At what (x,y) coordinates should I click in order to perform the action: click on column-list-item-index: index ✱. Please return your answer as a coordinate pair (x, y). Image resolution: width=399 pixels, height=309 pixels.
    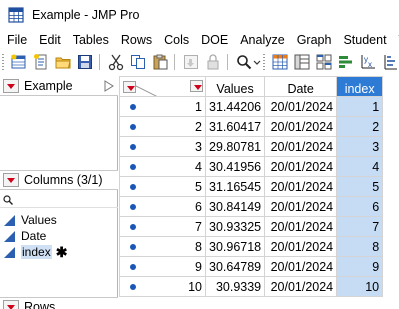
    Looking at the image, I should click on (59, 252).